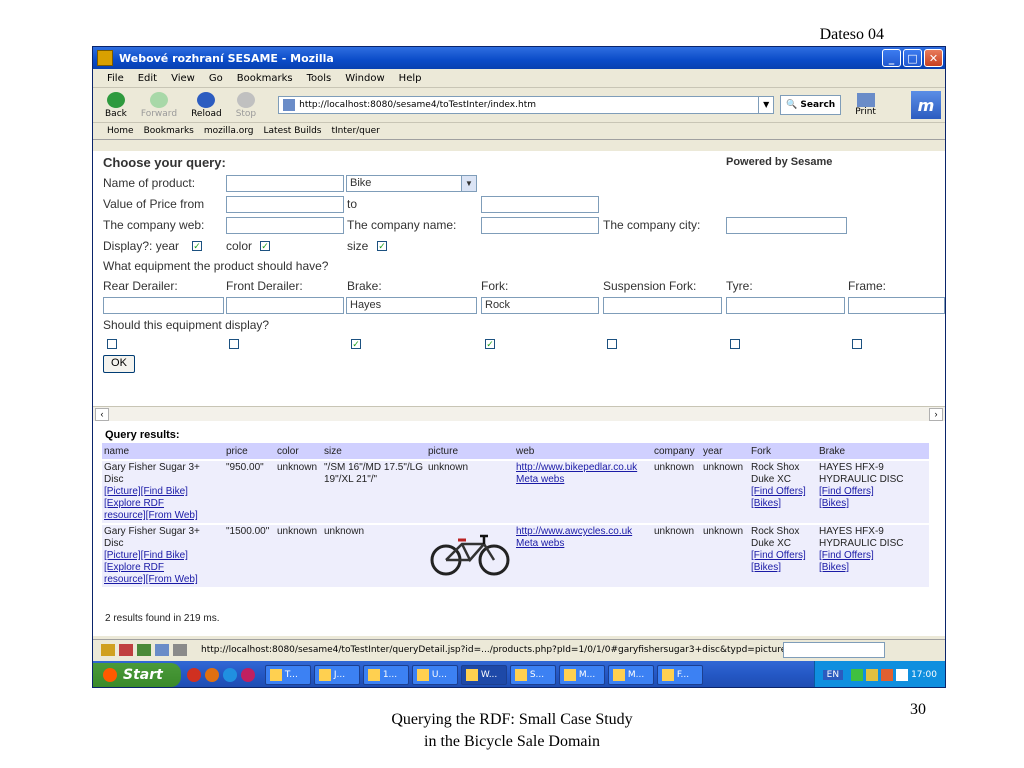  What do you see at coordinates (933, 58) in the screenshot?
I see `close-button: ✕` at bounding box center [933, 58].